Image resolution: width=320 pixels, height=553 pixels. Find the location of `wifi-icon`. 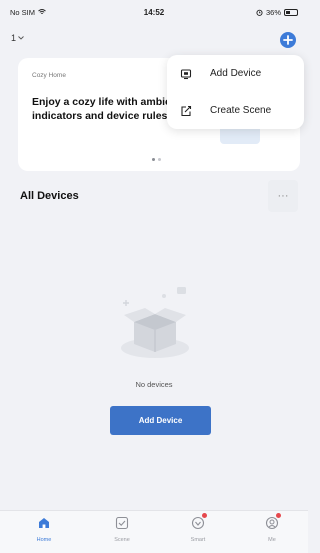

wifi-icon is located at coordinates (42, 11).